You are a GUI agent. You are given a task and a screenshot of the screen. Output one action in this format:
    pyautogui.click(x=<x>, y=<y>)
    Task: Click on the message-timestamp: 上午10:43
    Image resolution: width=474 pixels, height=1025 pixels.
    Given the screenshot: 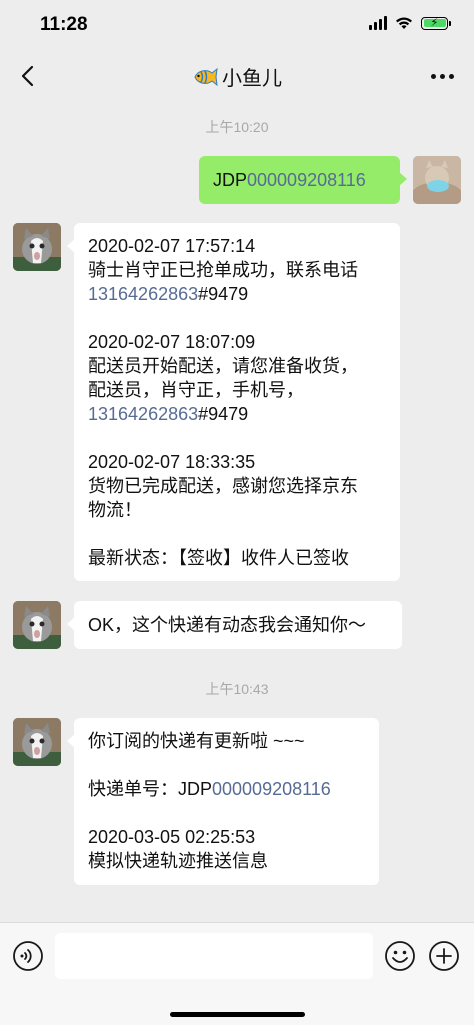 What is the action you would take?
    pyautogui.click(x=237, y=689)
    